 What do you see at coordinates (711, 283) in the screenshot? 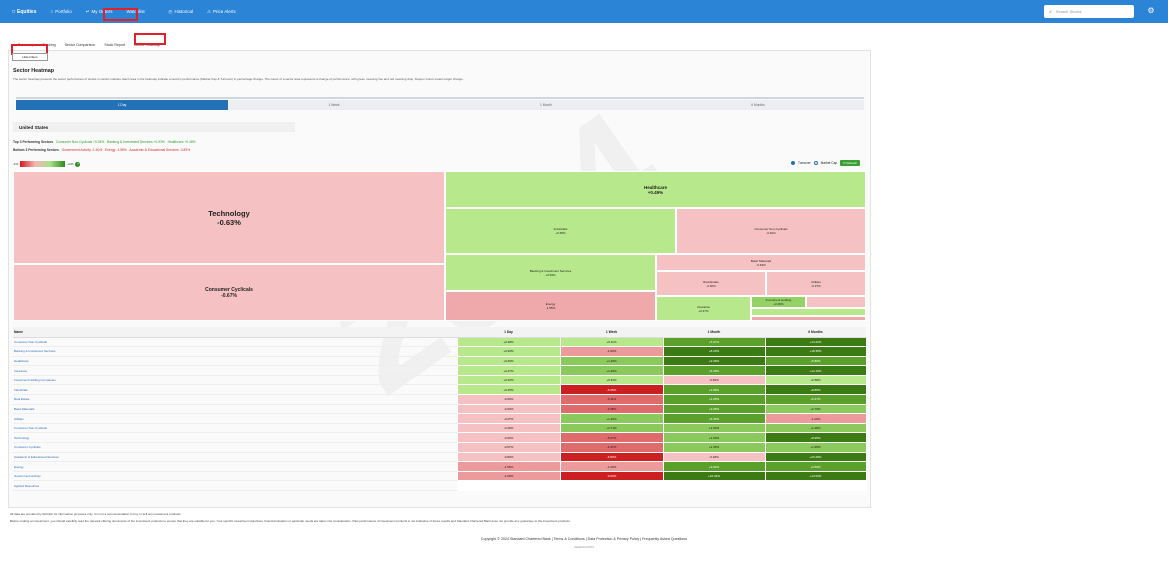
I see `treemap-cell-real-estate: Real Estate -0.60%` at bounding box center [711, 283].